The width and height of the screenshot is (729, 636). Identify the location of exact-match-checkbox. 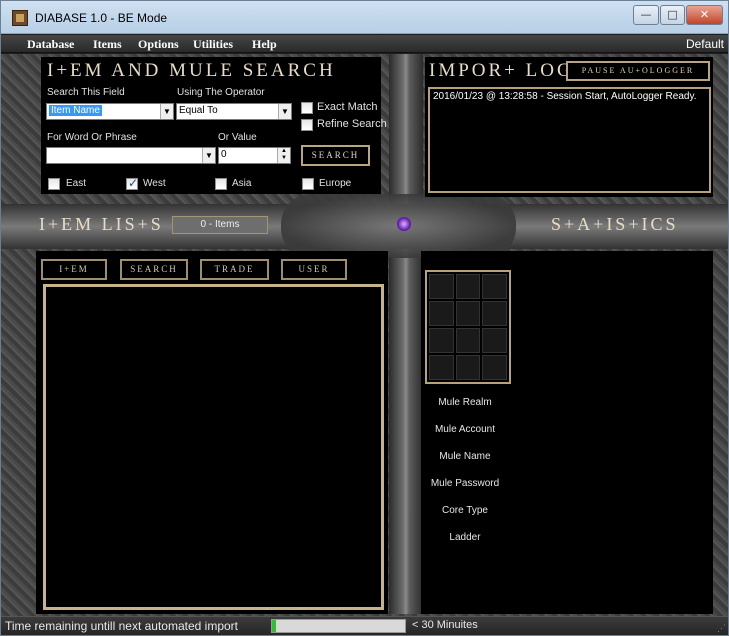
(307, 108).